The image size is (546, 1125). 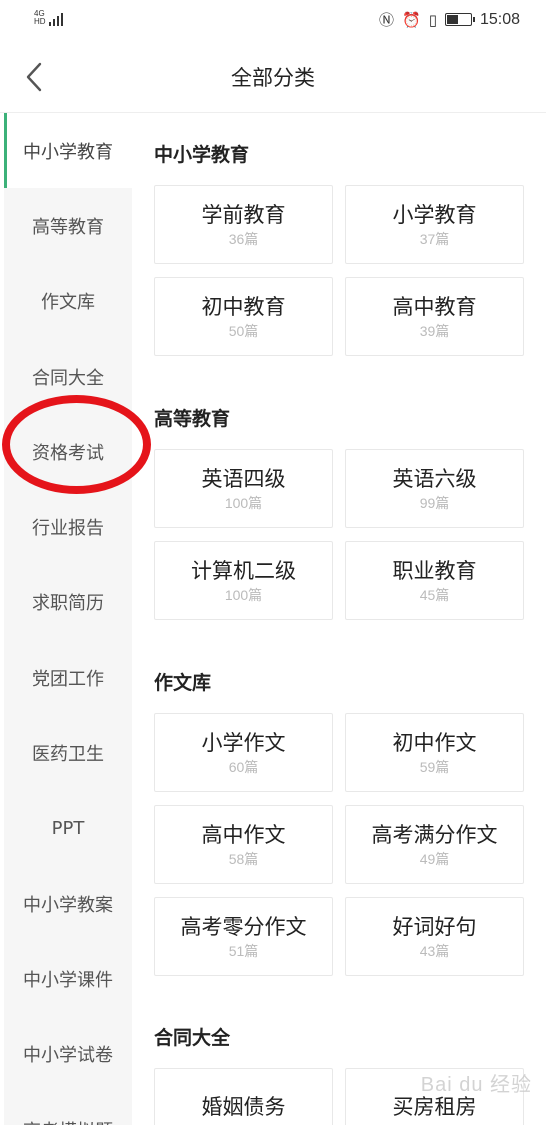 What do you see at coordinates (243, 1107) in the screenshot?
I see `card-name: 婚姻债务` at bounding box center [243, 1107].